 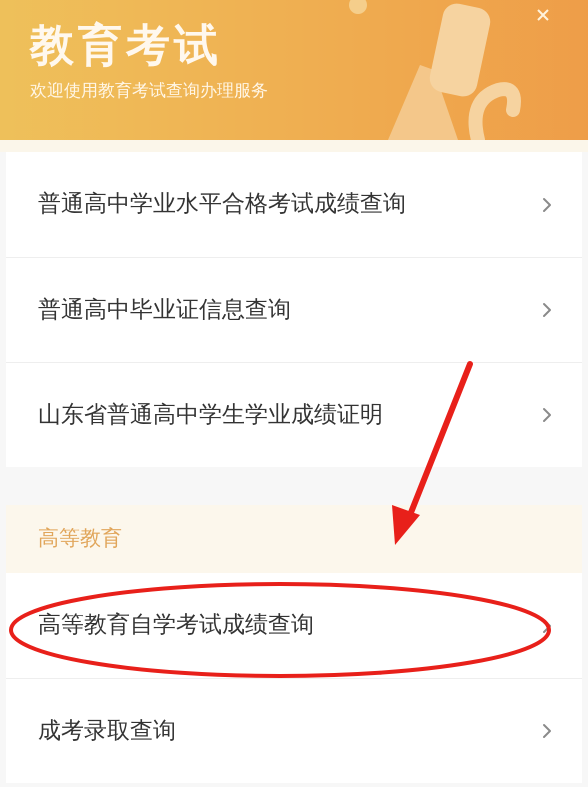 I want to click on banner-subtitle: 欢迎使用教育考试查询办理服务, so click(x=149, y=91).